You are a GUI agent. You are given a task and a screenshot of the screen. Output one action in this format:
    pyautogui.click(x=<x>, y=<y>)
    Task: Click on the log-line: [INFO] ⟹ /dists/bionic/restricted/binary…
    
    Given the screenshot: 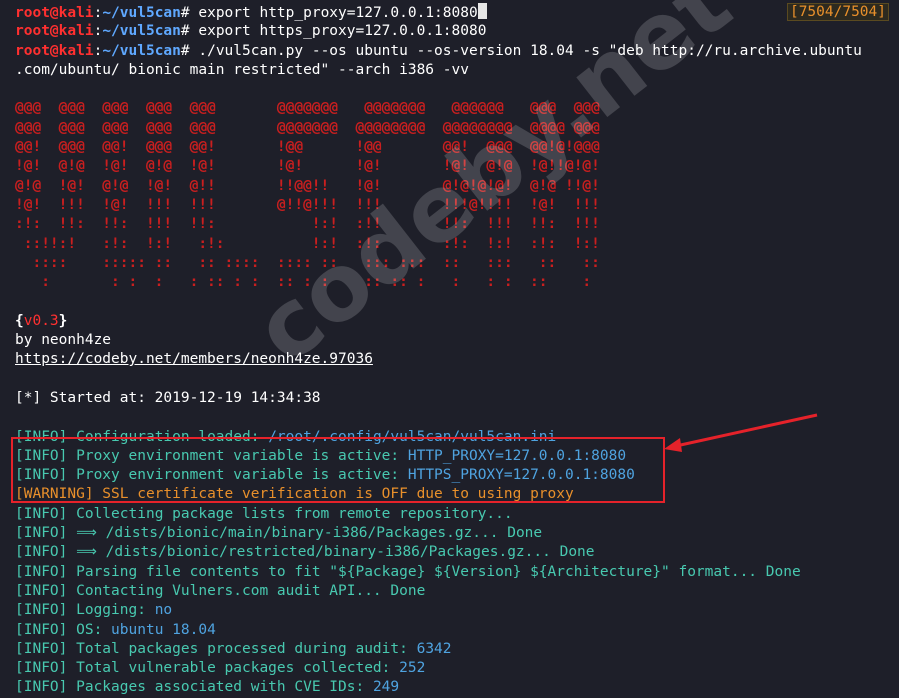 What is the action you would take?
    pyautogui.click(x=455, y=552)
    